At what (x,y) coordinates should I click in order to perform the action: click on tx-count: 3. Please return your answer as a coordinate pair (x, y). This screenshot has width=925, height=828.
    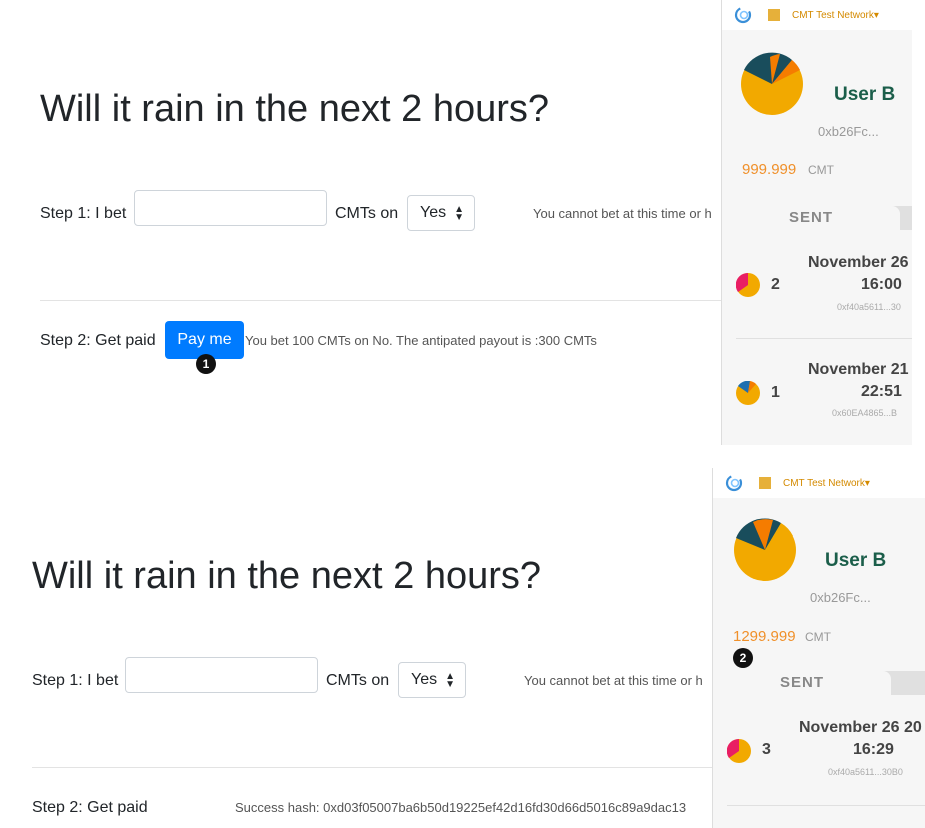
    Looking at the image, I should click on (766, 749).